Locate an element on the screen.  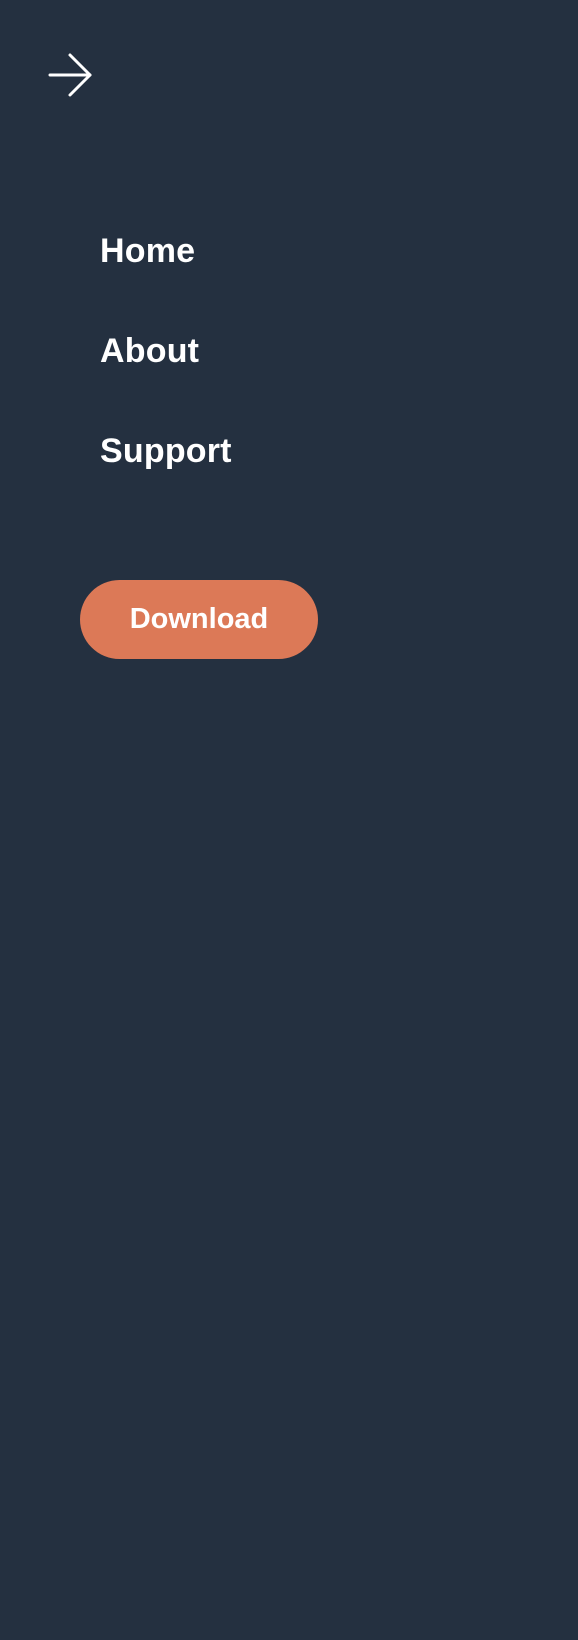
nav-item-support: Support is located at coordinates (166, 479).